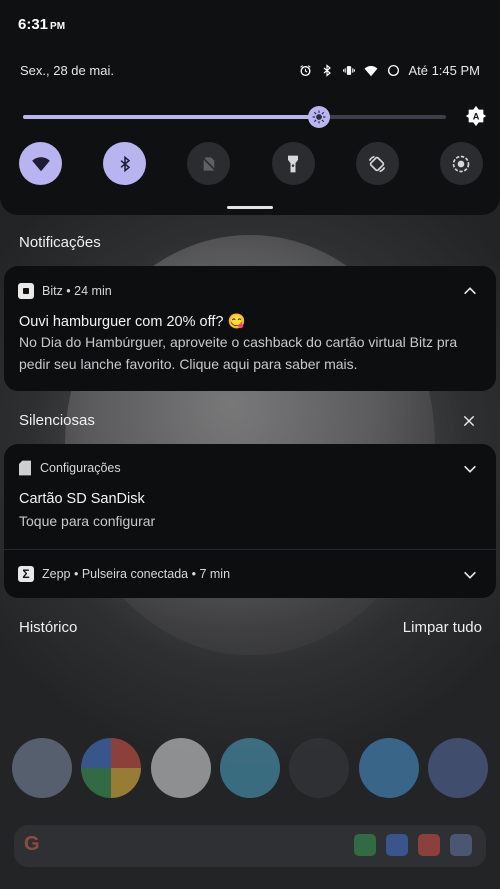  Describe the element at coordinates (250, 846) in the screenshot. I see `google-search-bar: G` at that location.